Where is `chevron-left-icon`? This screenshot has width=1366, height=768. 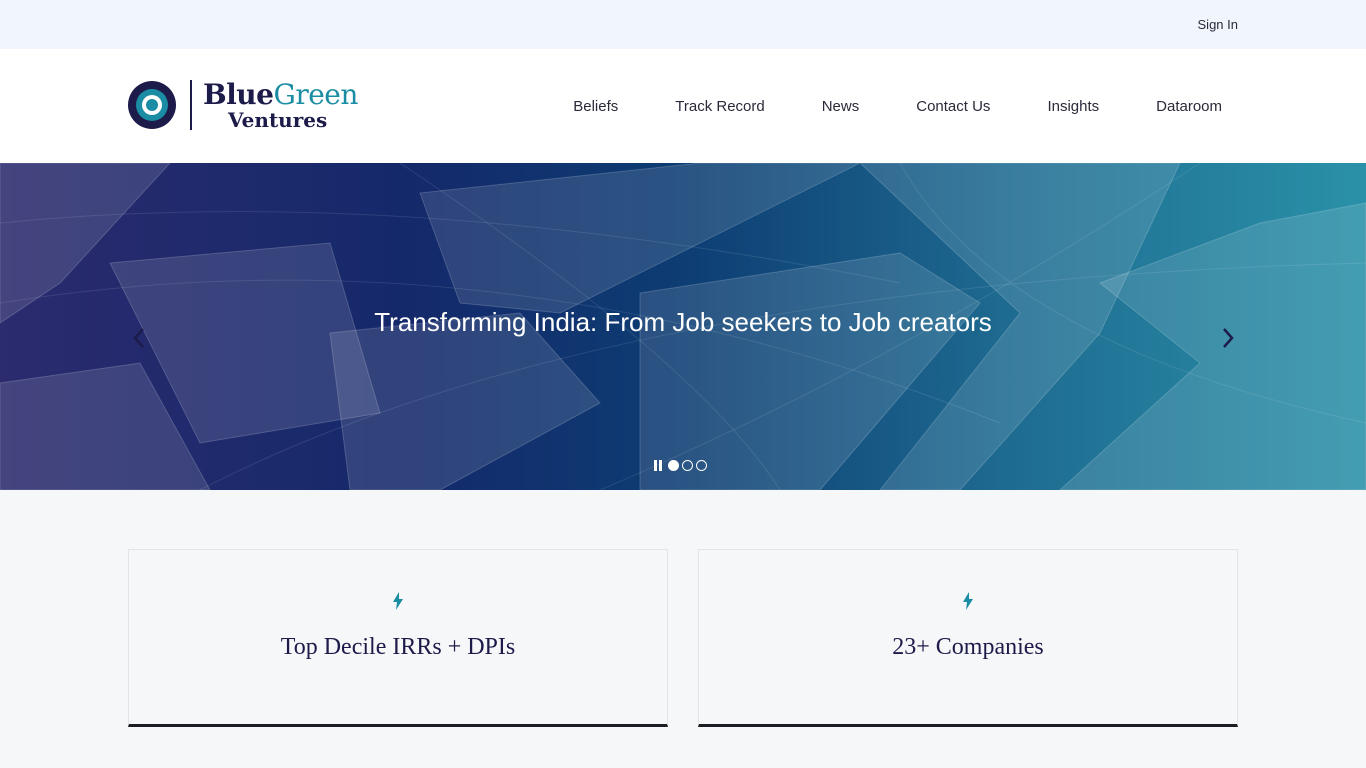
chevron-left-icon is located at coordinates (139, 338).